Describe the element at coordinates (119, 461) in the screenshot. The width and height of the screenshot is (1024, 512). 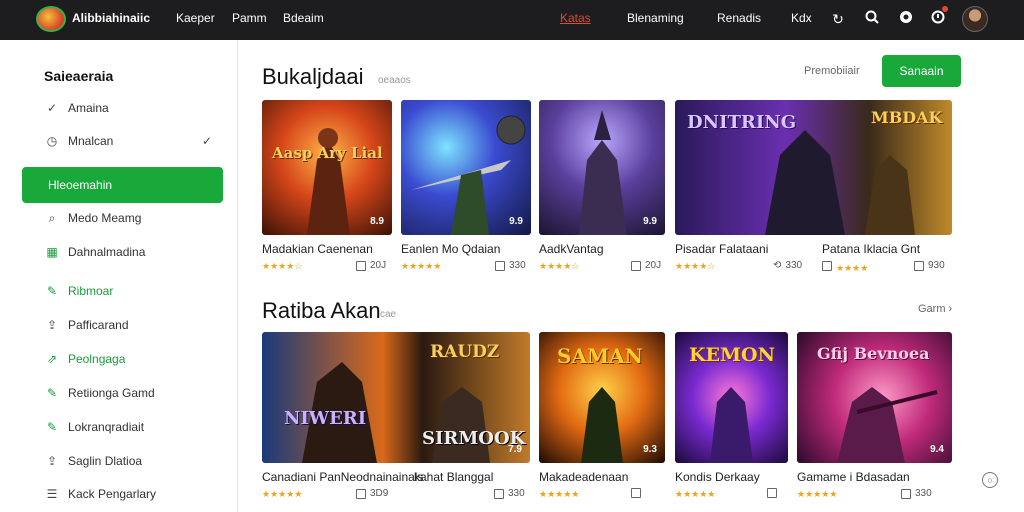
I see `sidebar-item: ⇪ Saglin Dlatioa` at that location.